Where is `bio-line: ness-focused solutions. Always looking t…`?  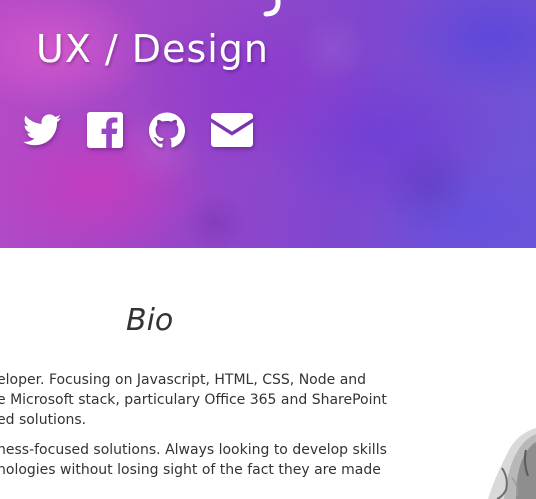 bio-line: ness-focused solutions. Always looking t… is located at coordinates (193, 450).